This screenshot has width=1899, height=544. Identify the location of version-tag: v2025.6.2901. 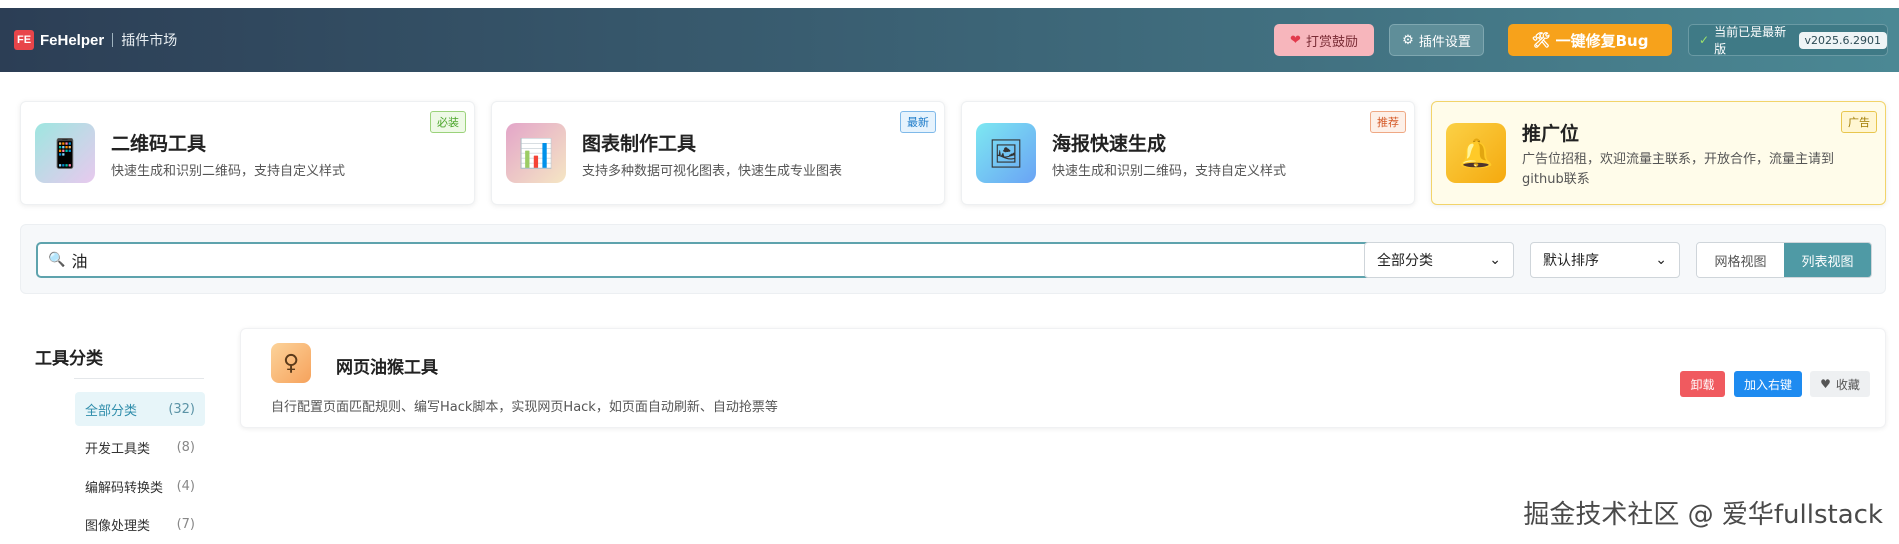
(1842, 40).